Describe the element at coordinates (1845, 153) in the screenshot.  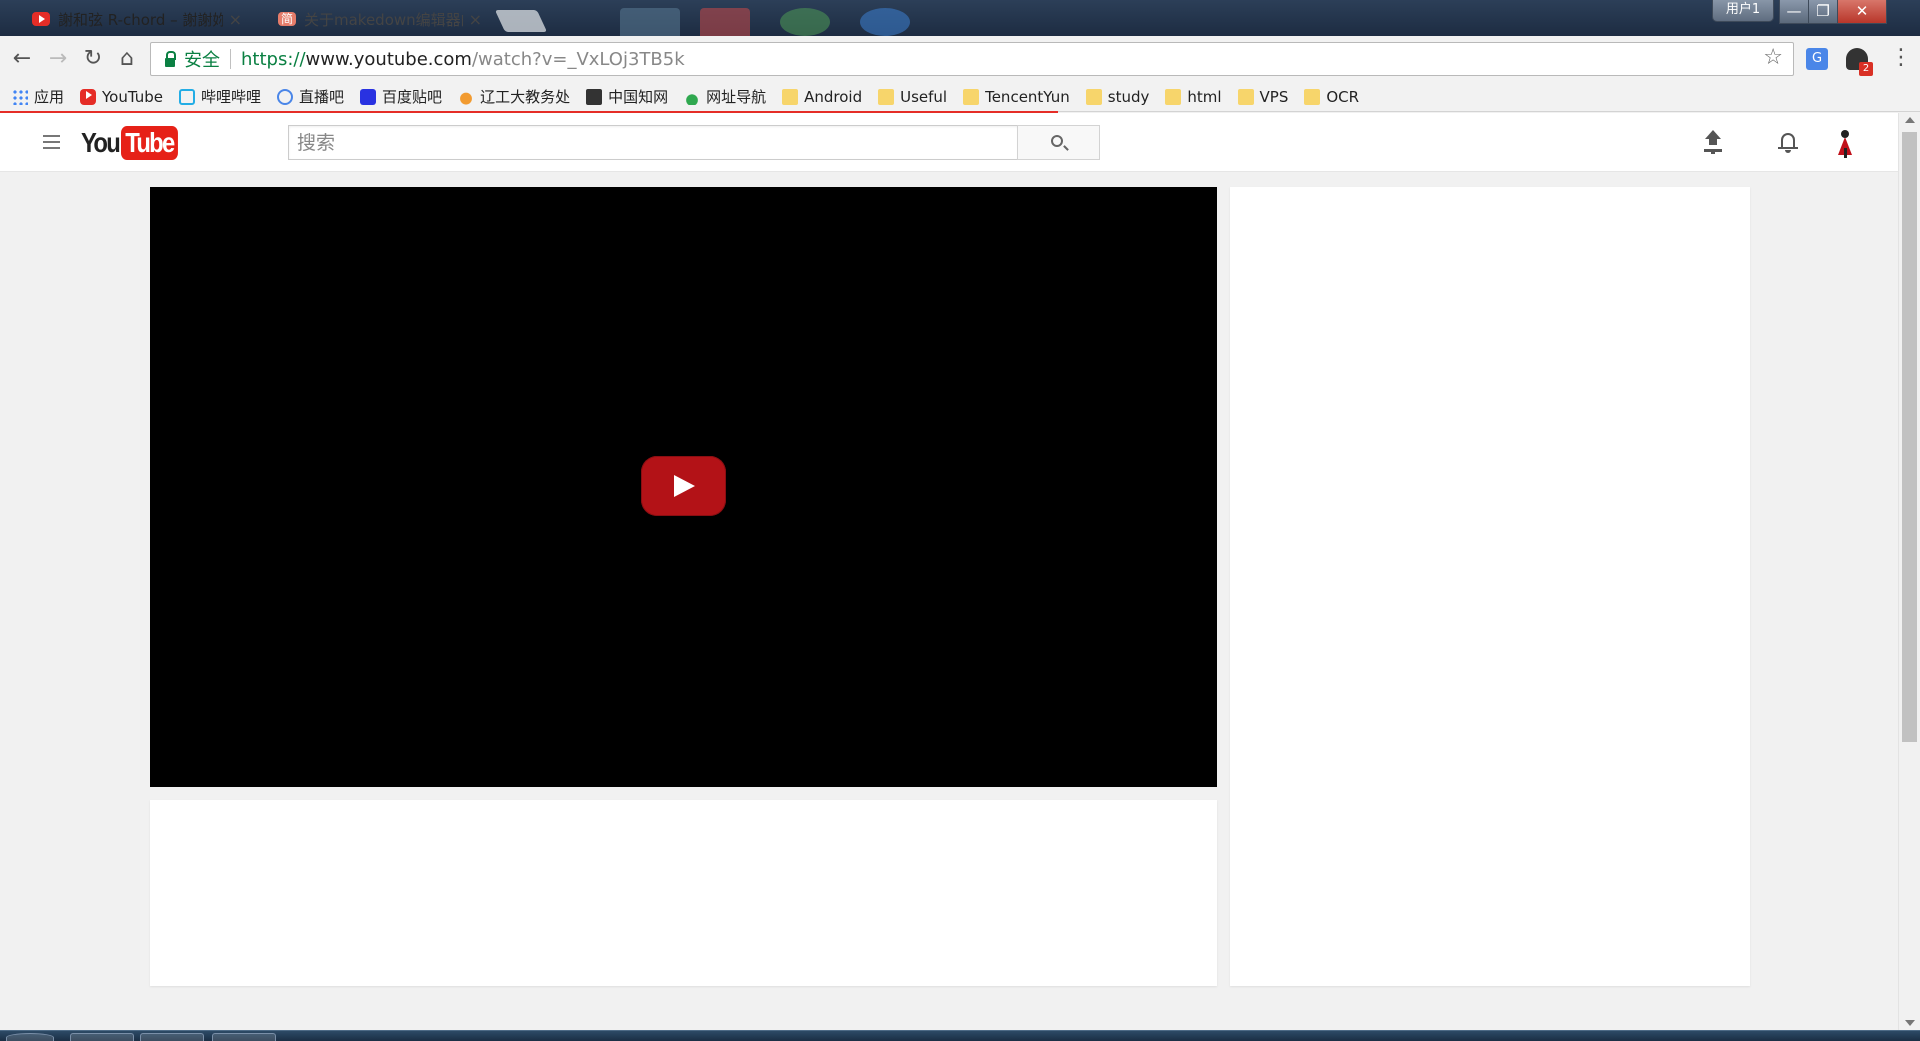
I see `avatar-leg` at that location.